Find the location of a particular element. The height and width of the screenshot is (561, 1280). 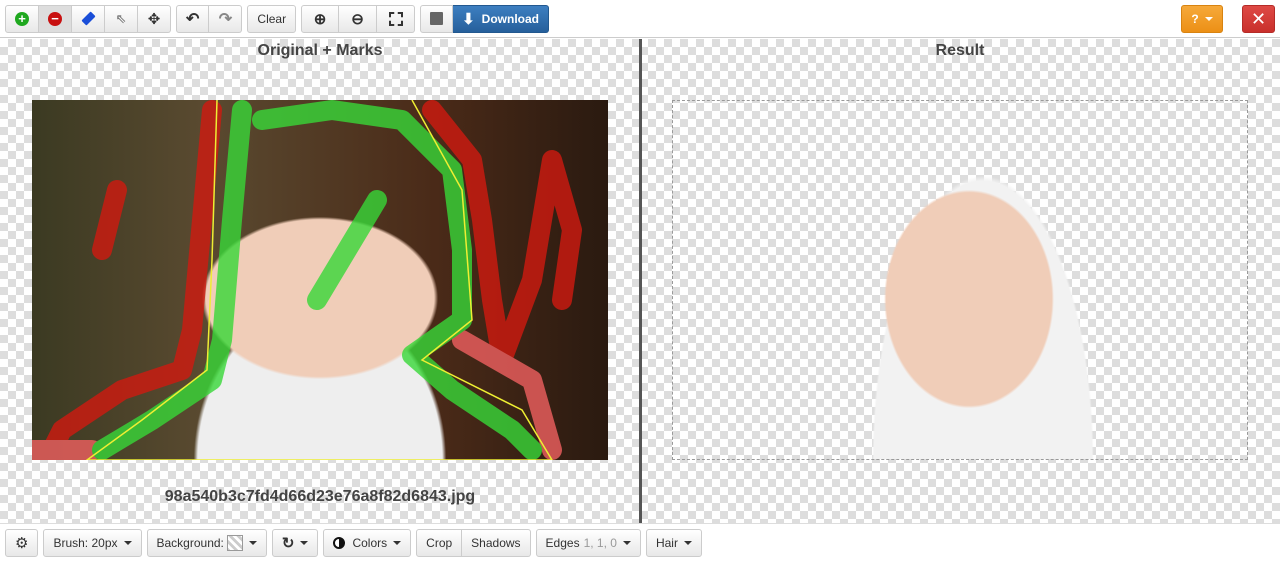

brush-size-dropdown: Brush: 20px is located at coordinates (92, 542).